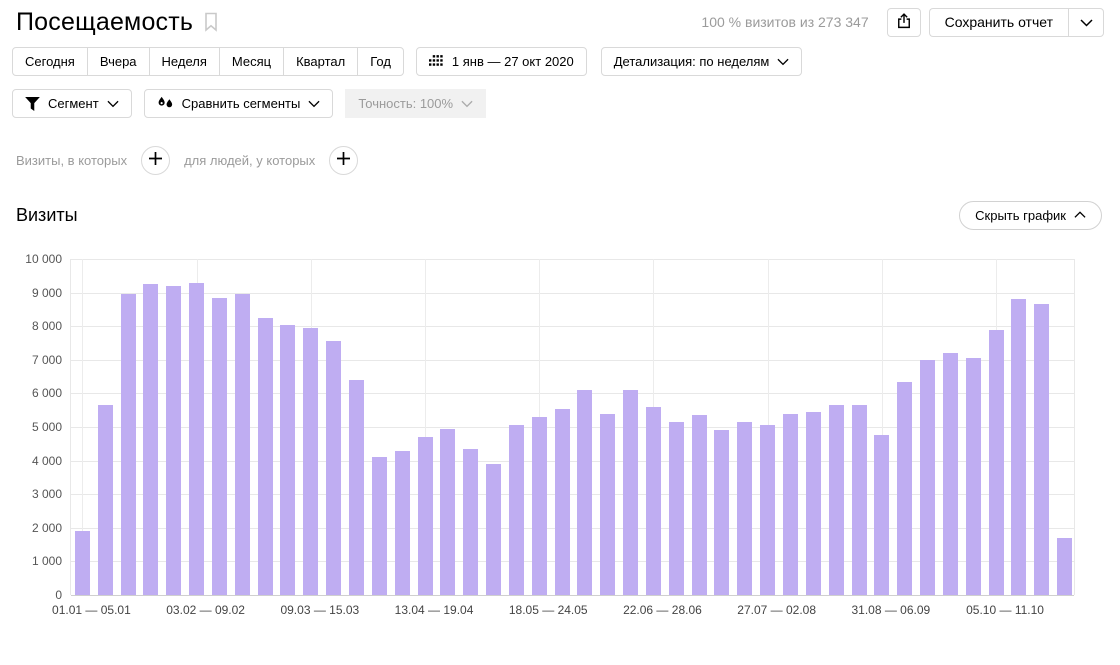  What do you see at coordinates (344, 160) in the screenshot?
I see `add-people-condition-button` at bounding box center [344, 160].